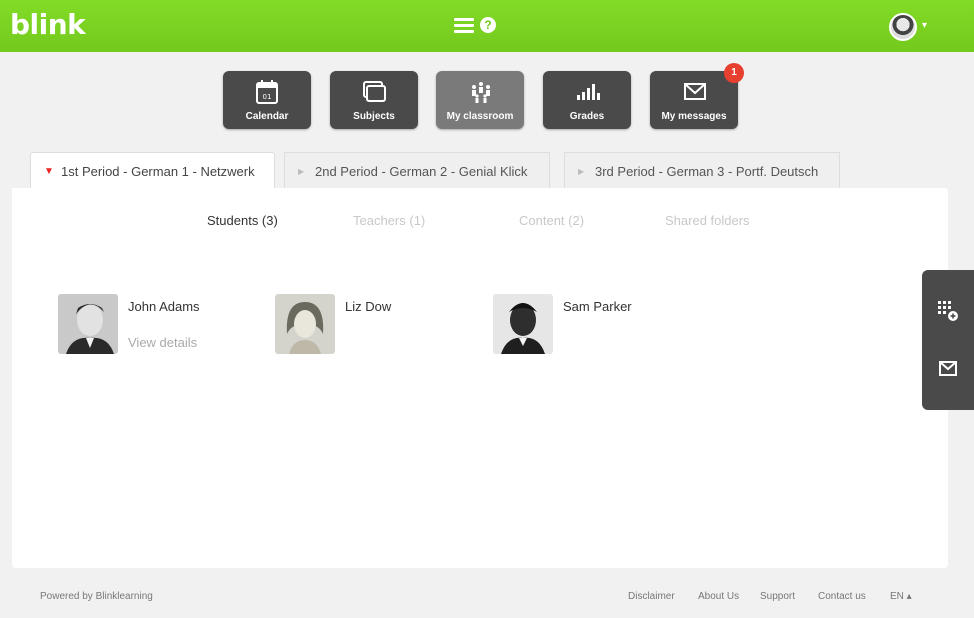 The image size is (974, 618). I want to click on footer-link-disclaimer: Disclaimer, so click(651, 596).